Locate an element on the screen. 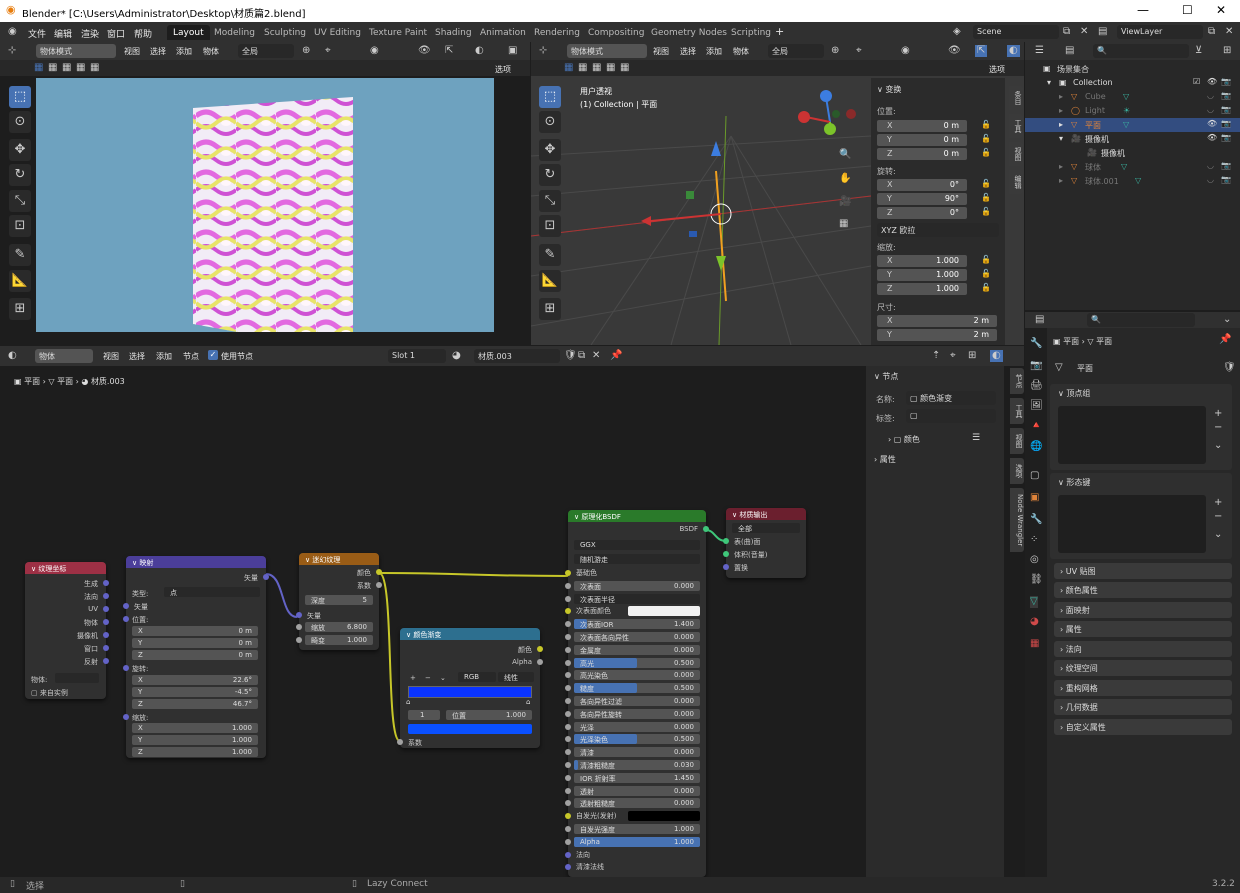 The image size is (1240, 893). add-icon: + is located at coordinates (1218, 414).